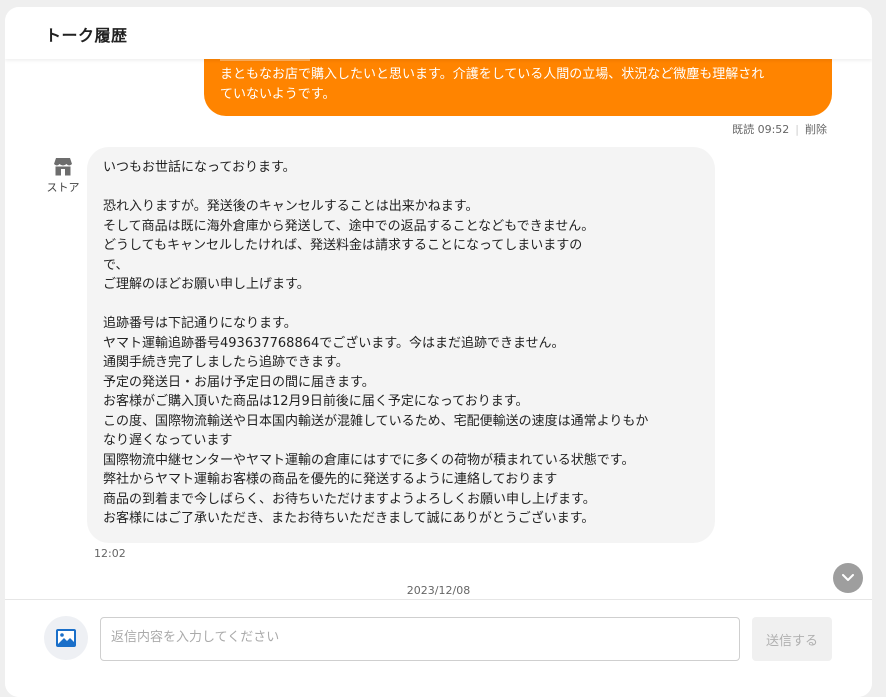 The height and width of the screenshot is (697, 886). What do you see at coordinates (291, 206) in the screenshot?
I see `store-message-line: 恐れ入りますが。発送後のキャンセルすることは出来かねます。` at bounding box center [291, 206].